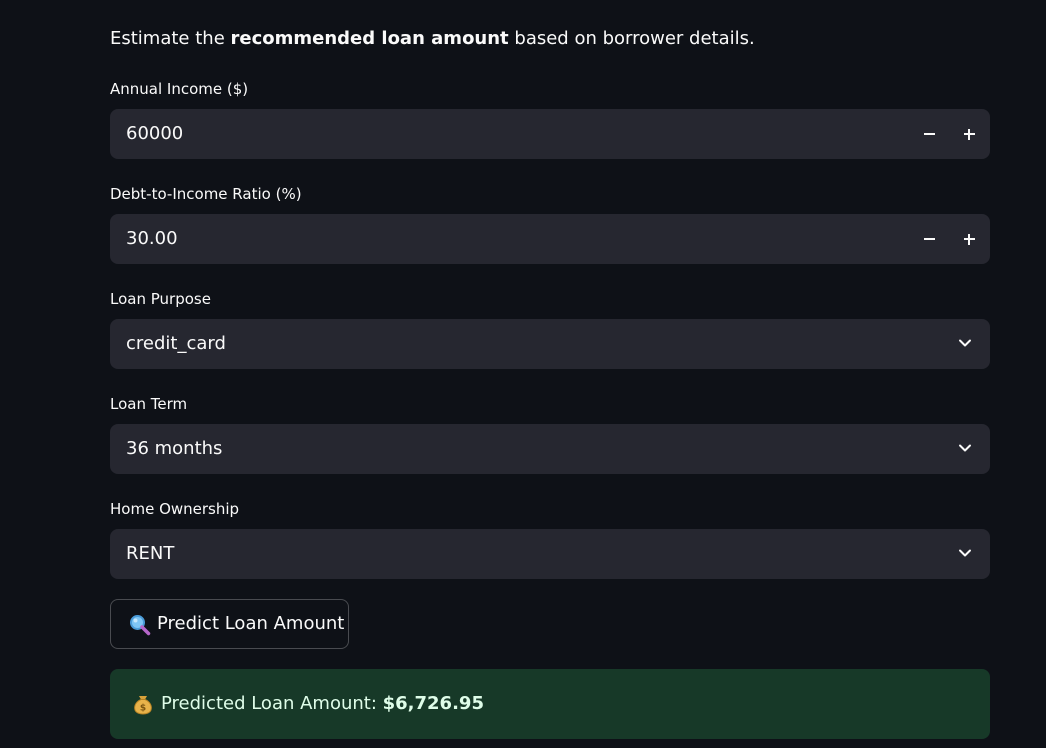 The width and height of the screenshot is (1046, 748). I want to click on prediction-result-text: Predicted Loan Amount: $6,726.95, so click(322, 704).